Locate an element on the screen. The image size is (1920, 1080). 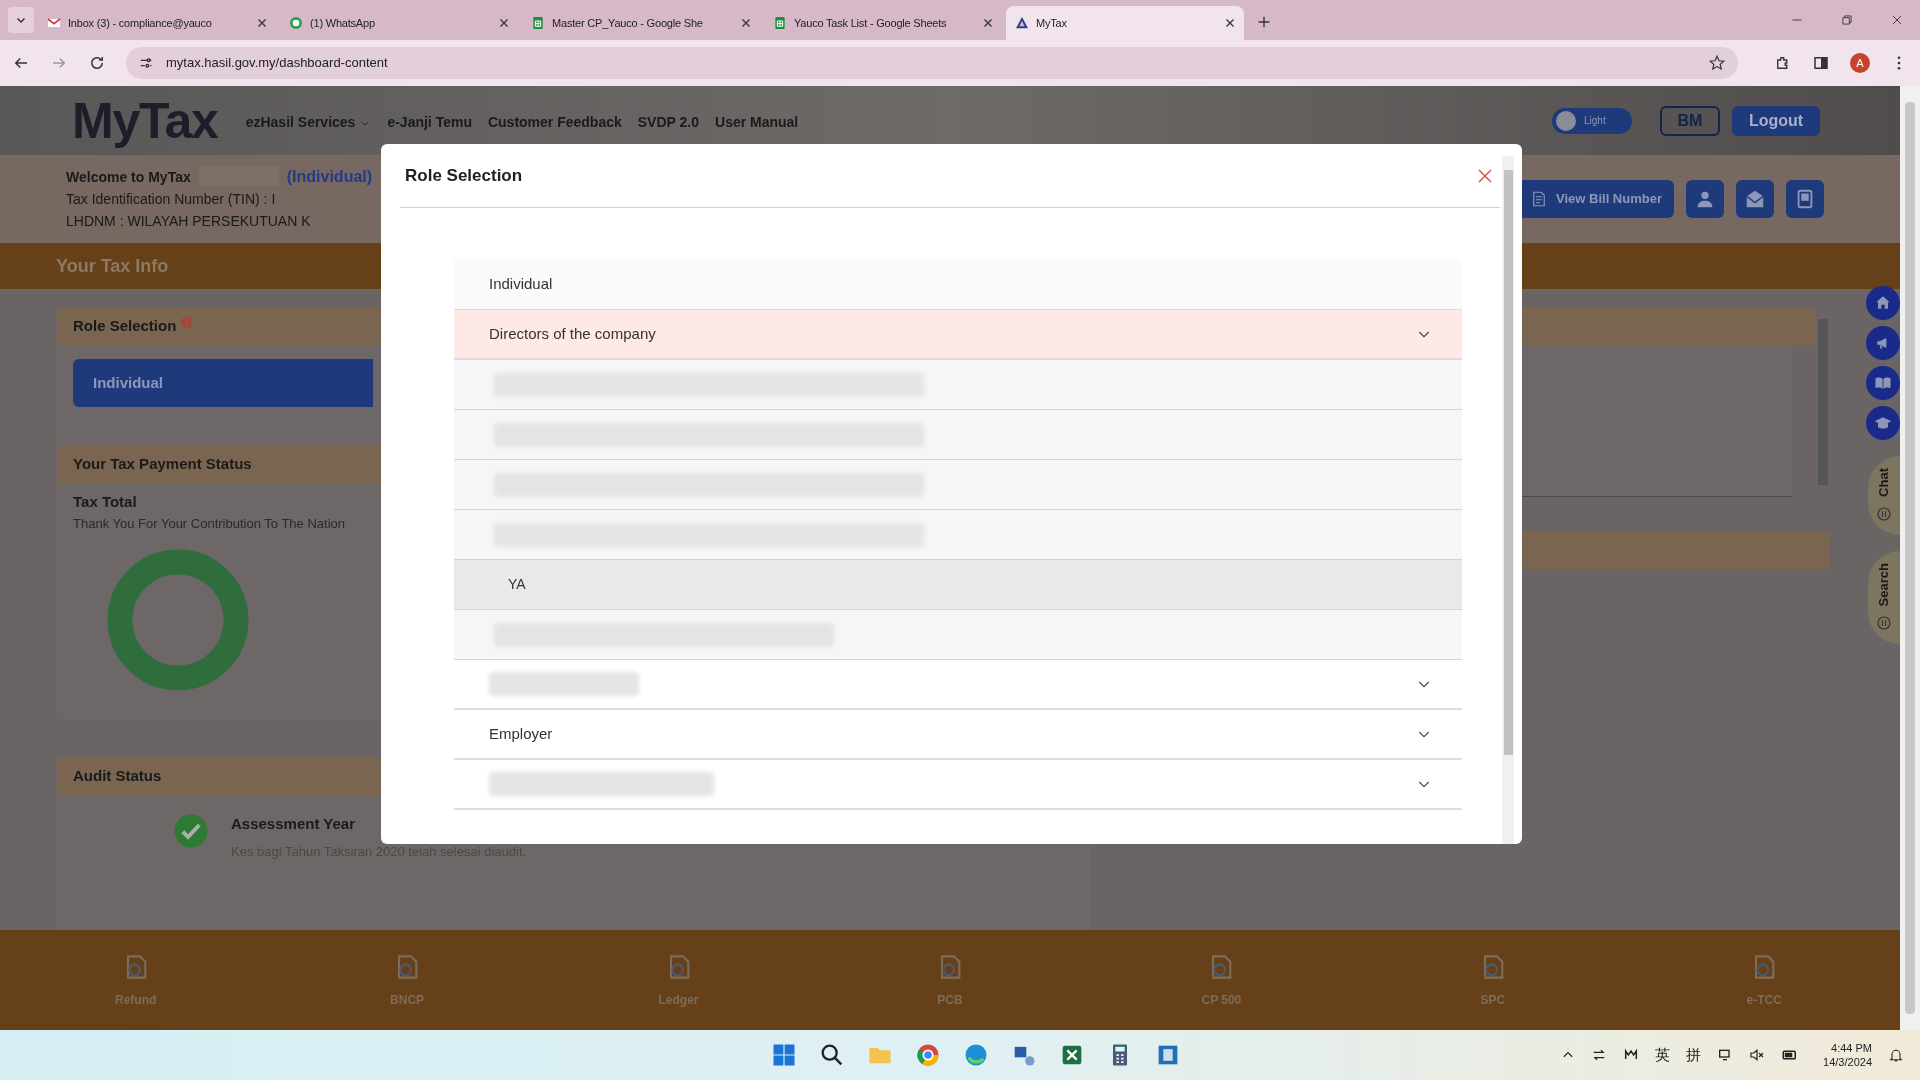
tablet-button is located at coordinates (1805, 199).